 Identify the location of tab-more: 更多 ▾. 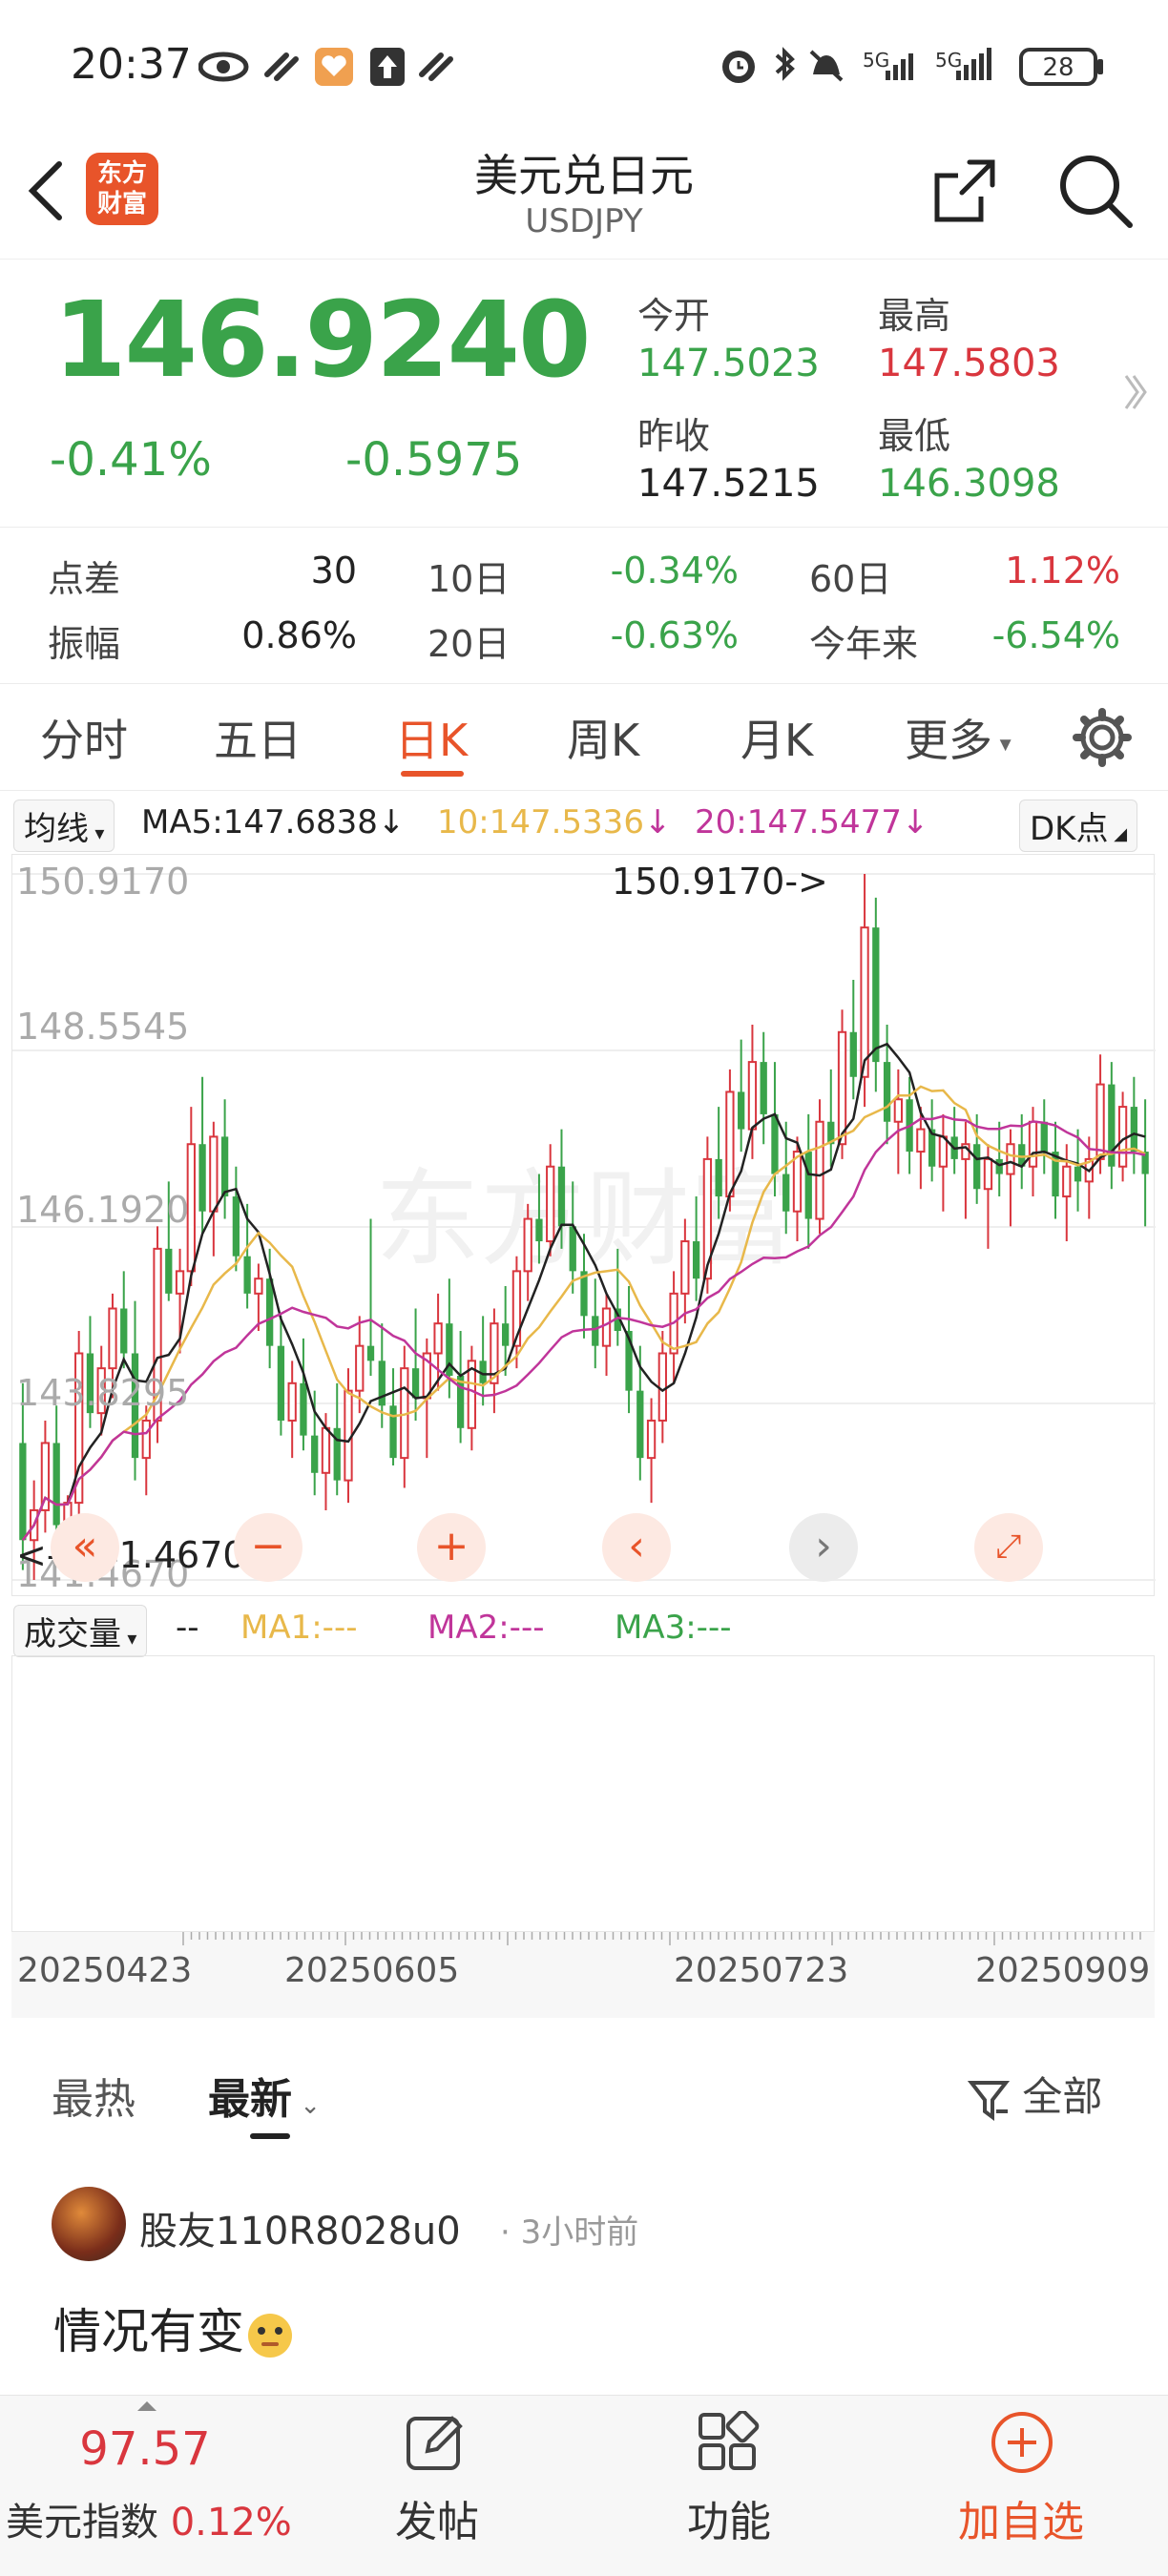
(958, 737).